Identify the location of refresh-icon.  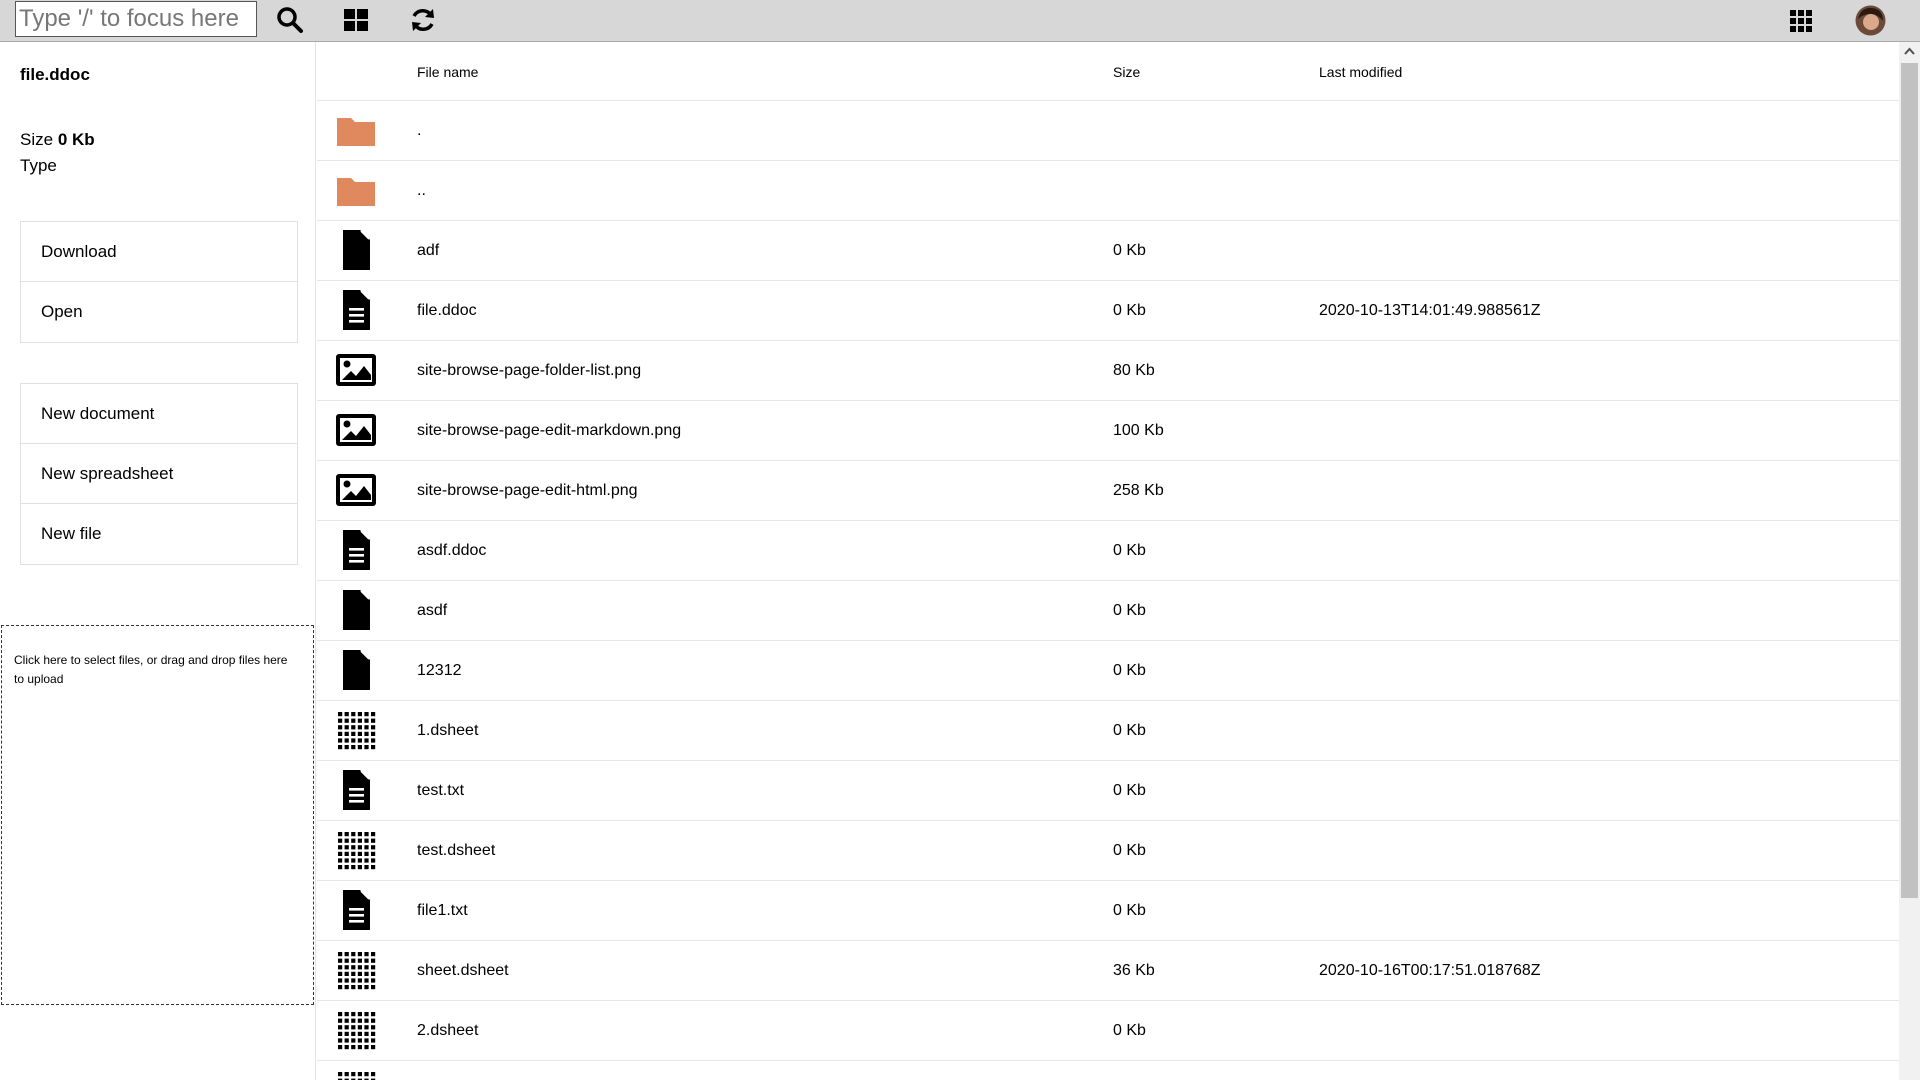
(423, 20).